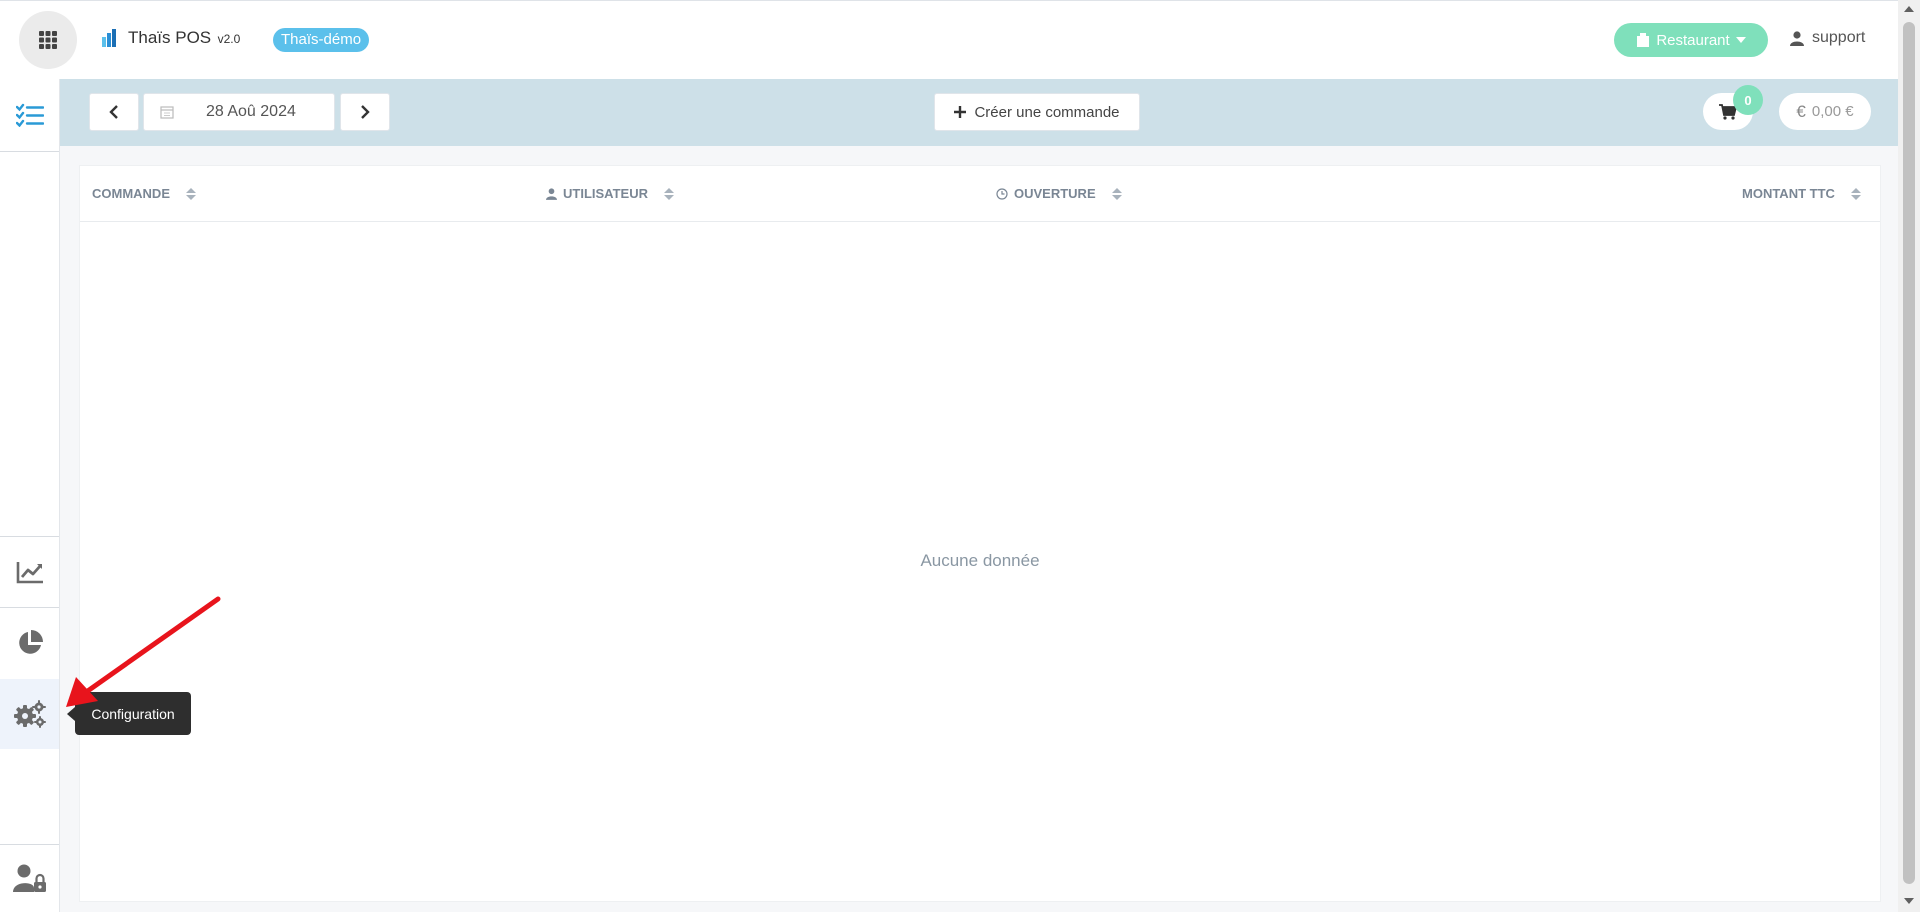 This screenshot has width=1920, height=912. Describe the element at coordinates (1055, 193) in the screenshot. I see `column-label: OUVERTURE` at that location.